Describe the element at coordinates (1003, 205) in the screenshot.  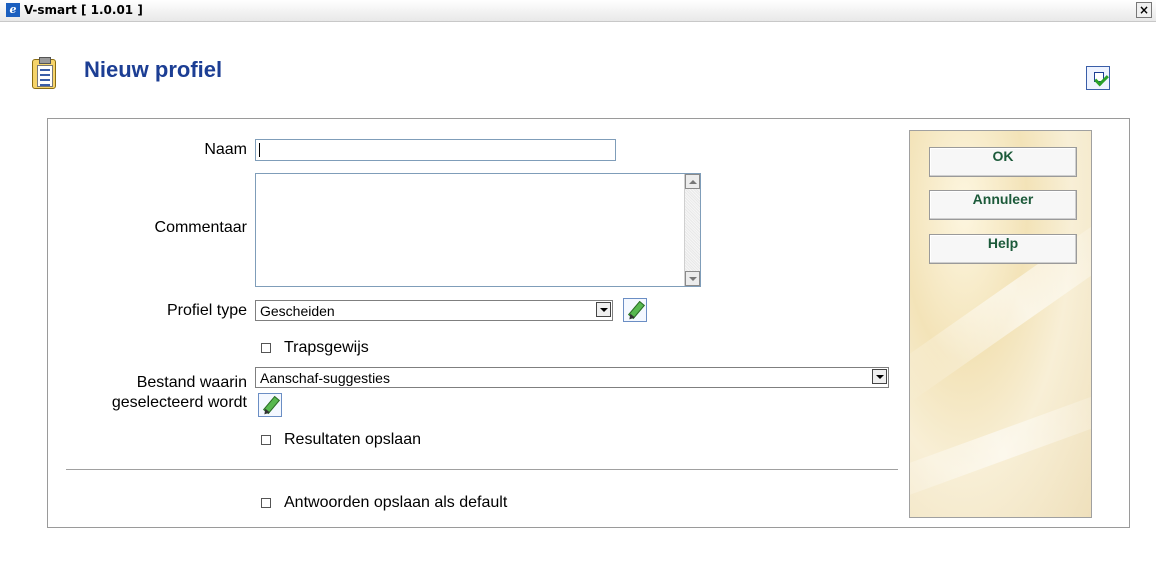
I see `cancel-button: Annuleer` at that location.